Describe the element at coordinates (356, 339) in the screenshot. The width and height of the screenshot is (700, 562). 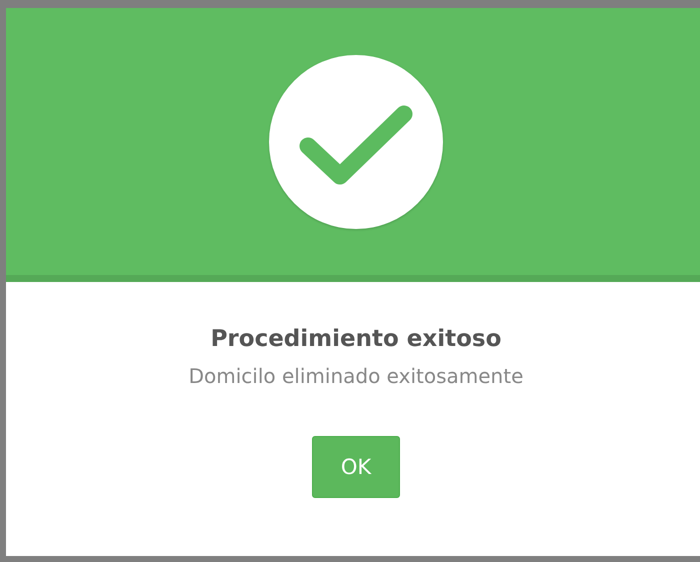
I see `dialog-title: Procedimiento exitoso` at that location.